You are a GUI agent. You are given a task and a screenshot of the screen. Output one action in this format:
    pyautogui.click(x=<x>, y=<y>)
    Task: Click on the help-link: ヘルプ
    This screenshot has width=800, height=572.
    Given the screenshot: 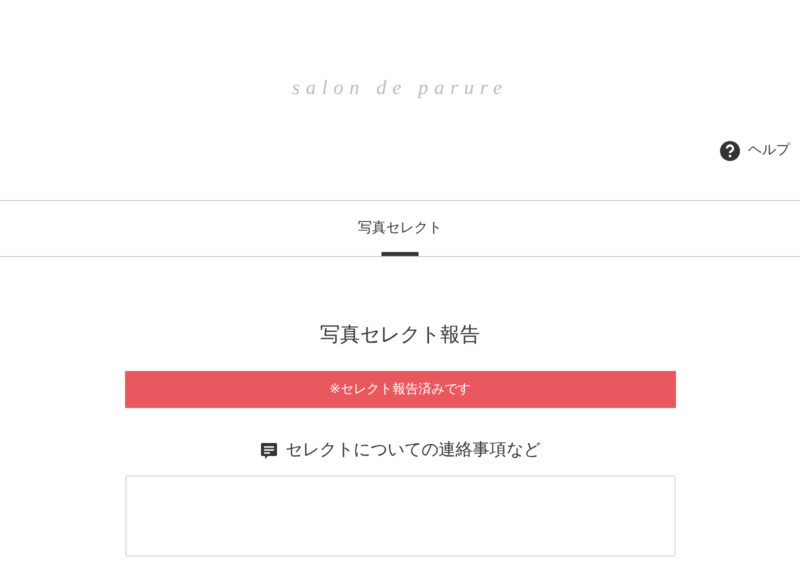 What is the action you would take?
    pyautogui.click(x=755, y=150)
    